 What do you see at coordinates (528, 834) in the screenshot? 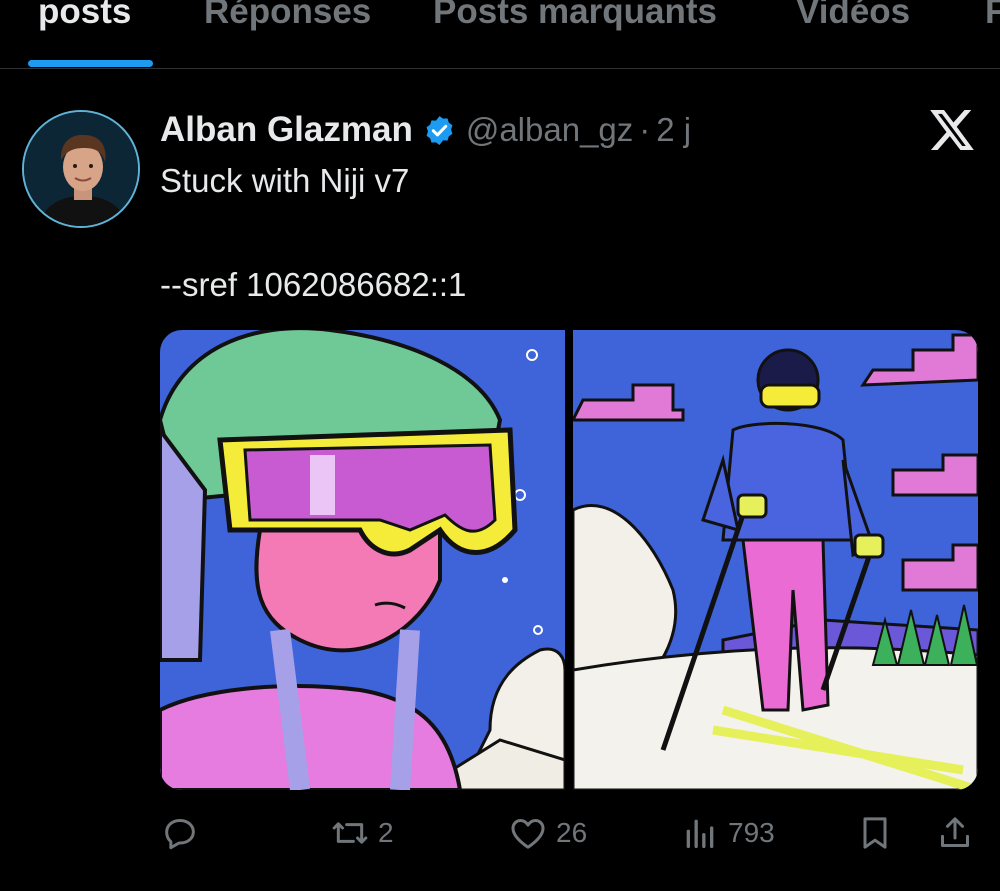
I see `like-icon` at bounding box center [528, 834].